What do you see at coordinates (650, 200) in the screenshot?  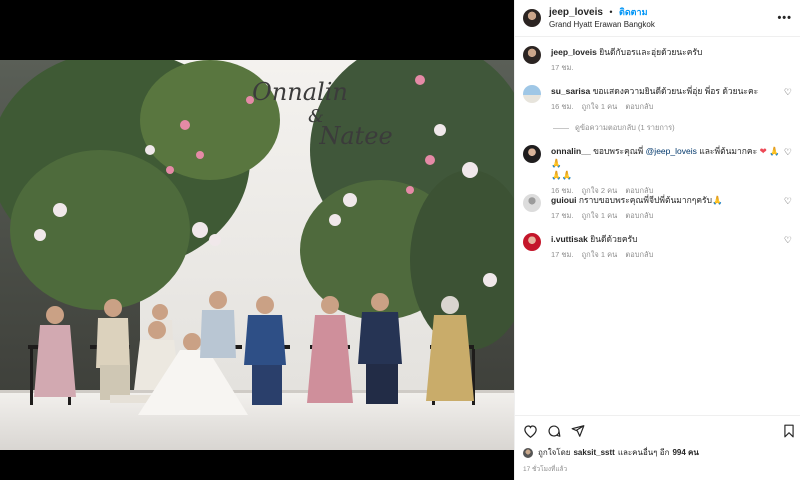 I see `comment-text: กราบขอบพระคุณพี่จีปพี่ต้นมากๆครับ🙏` at bounding box center [650, 200].